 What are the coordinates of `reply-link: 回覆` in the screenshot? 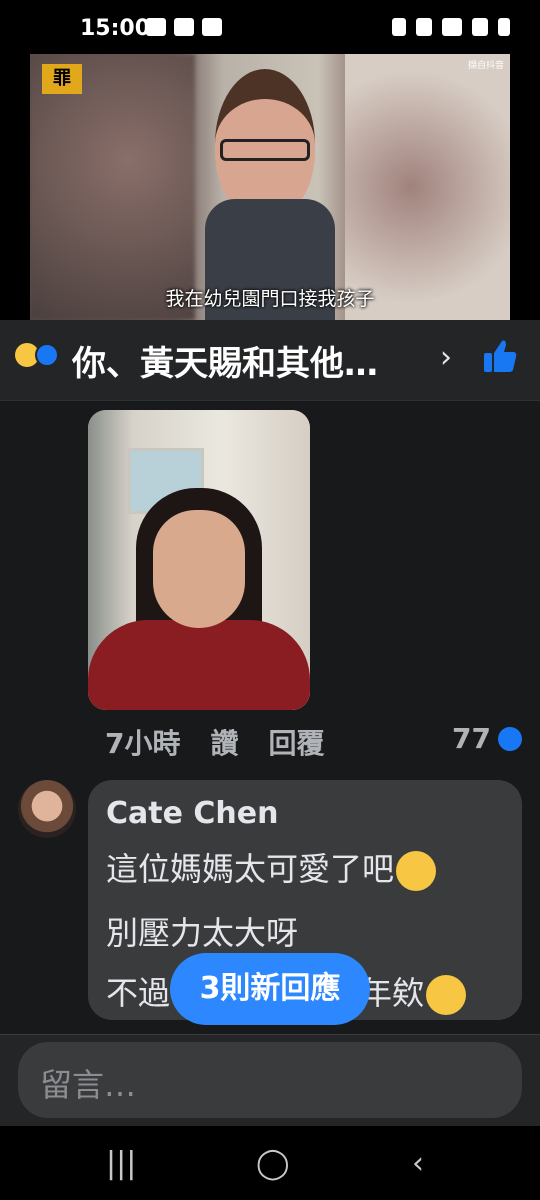 It's located at (297, 742).